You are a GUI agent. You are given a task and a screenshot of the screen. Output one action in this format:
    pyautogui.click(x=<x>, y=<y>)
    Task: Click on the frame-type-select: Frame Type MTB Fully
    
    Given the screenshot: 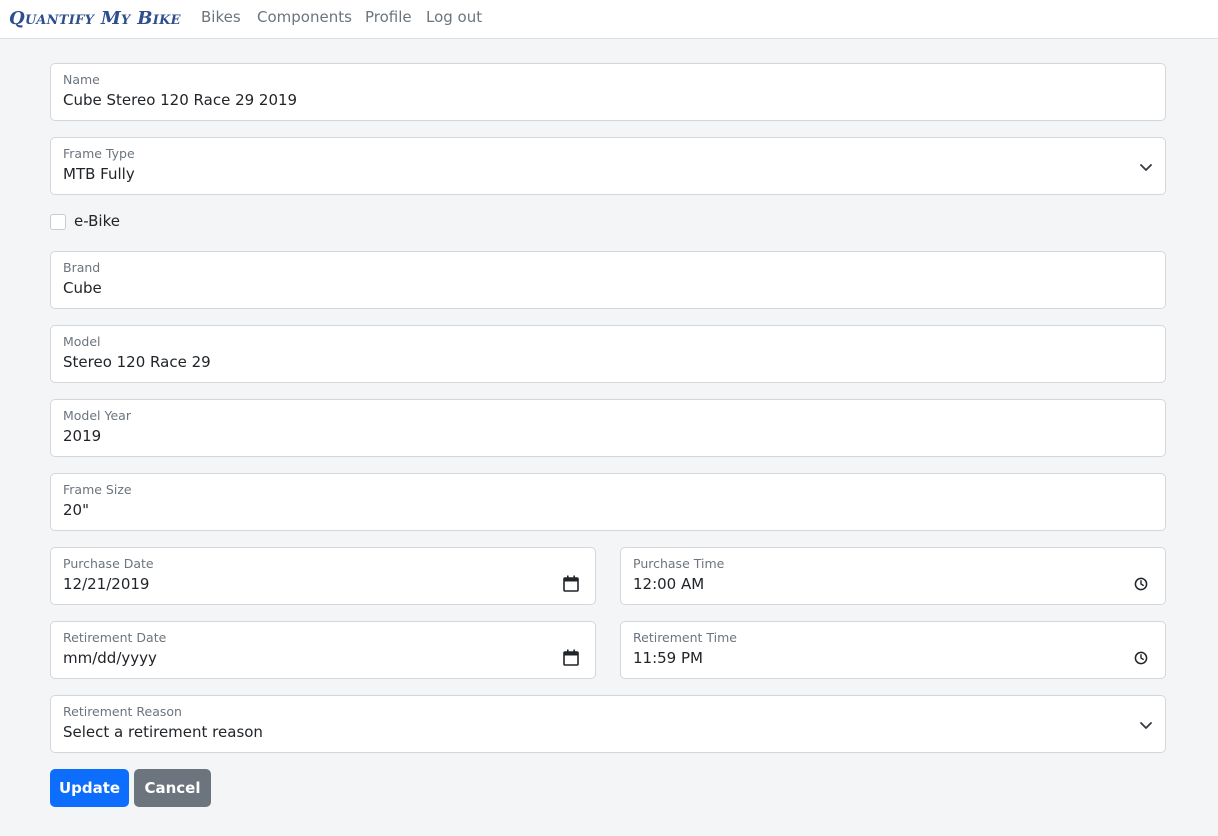 What is the action you would take?
    pyautogui.click(x=608, y=166)
    